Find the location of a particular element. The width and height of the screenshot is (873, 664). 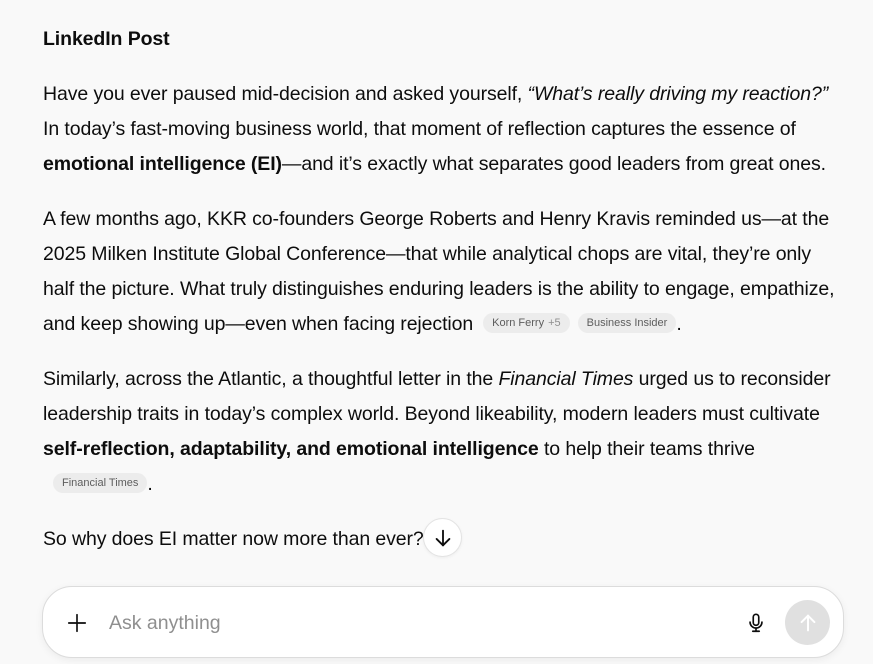

bold-text: emotional intelligence (EI) is located at coordinates (162, 164).